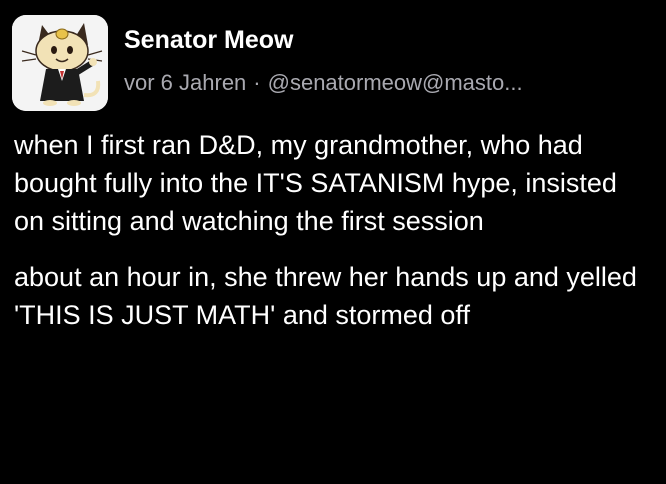 The height and width of the screenshot is (484, 666). What do you see at coordinates (208, 40) in the screenshot?
I see `author-name: Senator Meow` at bounding box center [208, 40].